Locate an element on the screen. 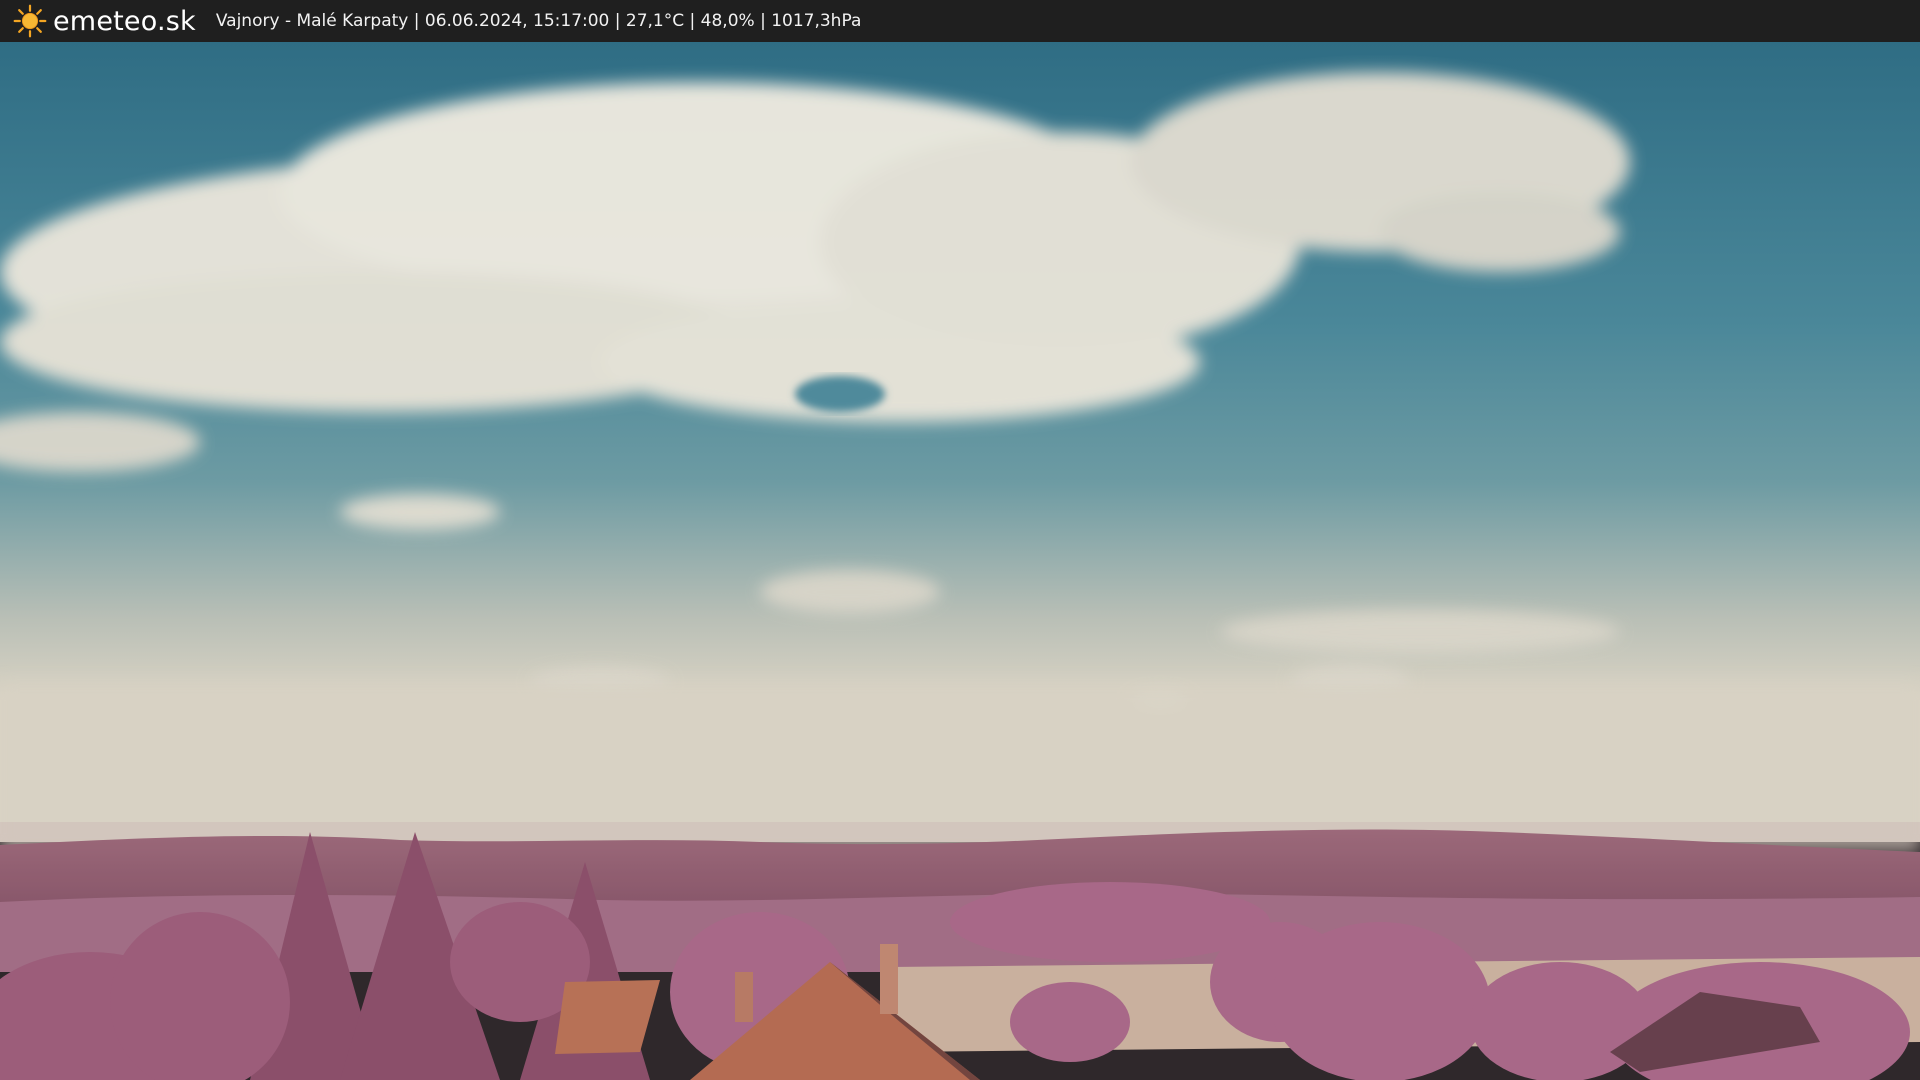  sun-icon is located at coordinates (30, 21).